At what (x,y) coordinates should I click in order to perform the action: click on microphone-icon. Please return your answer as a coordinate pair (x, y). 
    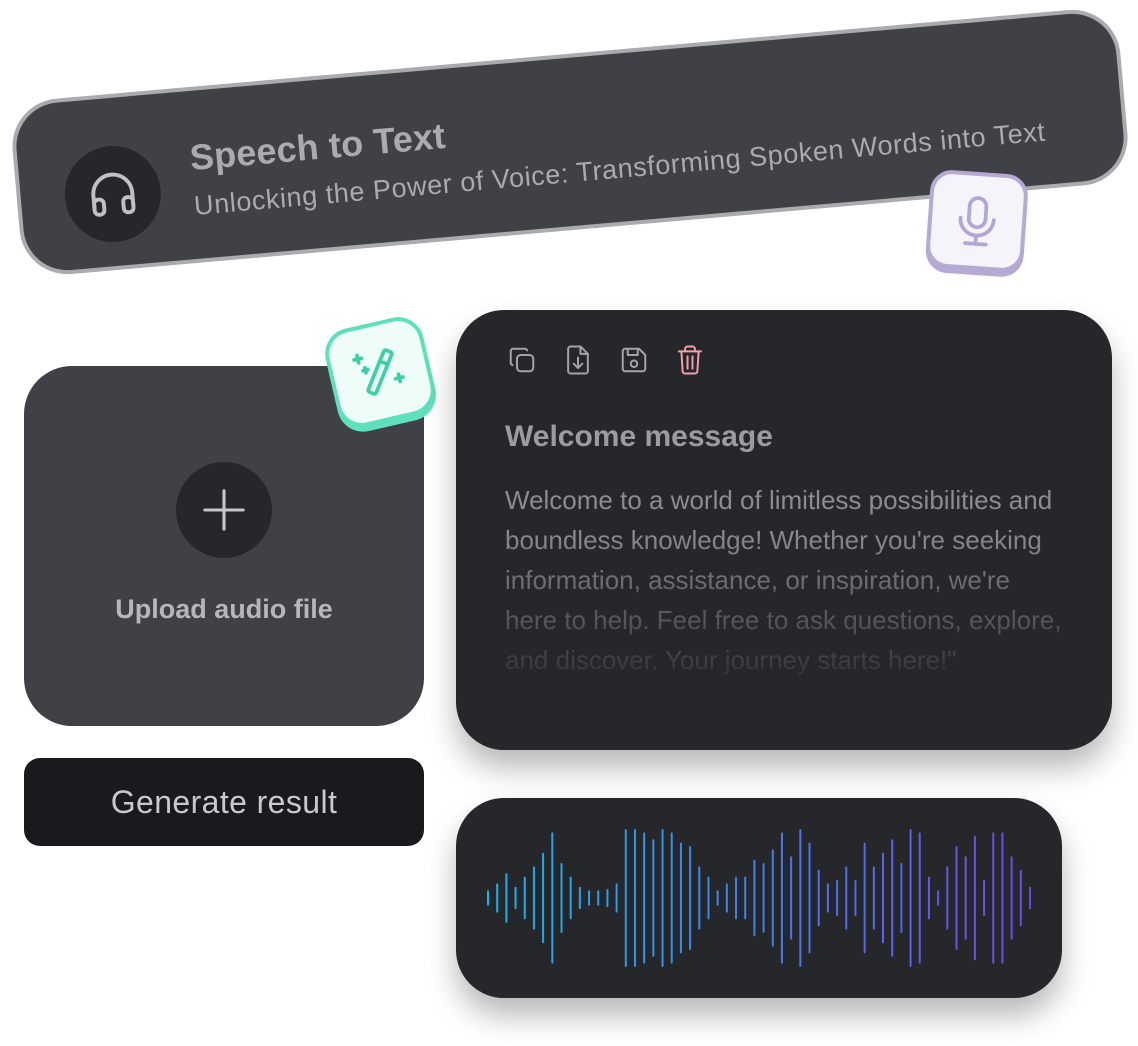
    Looking at the image, I should click on (977, 221).